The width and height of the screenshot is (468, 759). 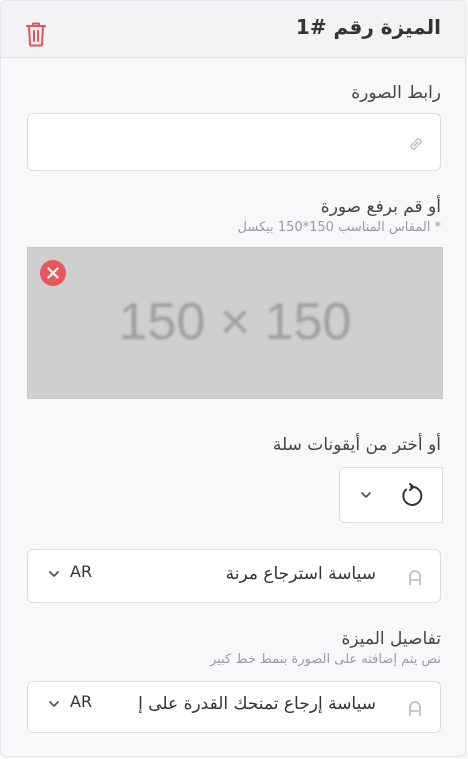 I want to click on icon-select-label: أو أختر من أيقونات سلة, so click(x=356, y=445).